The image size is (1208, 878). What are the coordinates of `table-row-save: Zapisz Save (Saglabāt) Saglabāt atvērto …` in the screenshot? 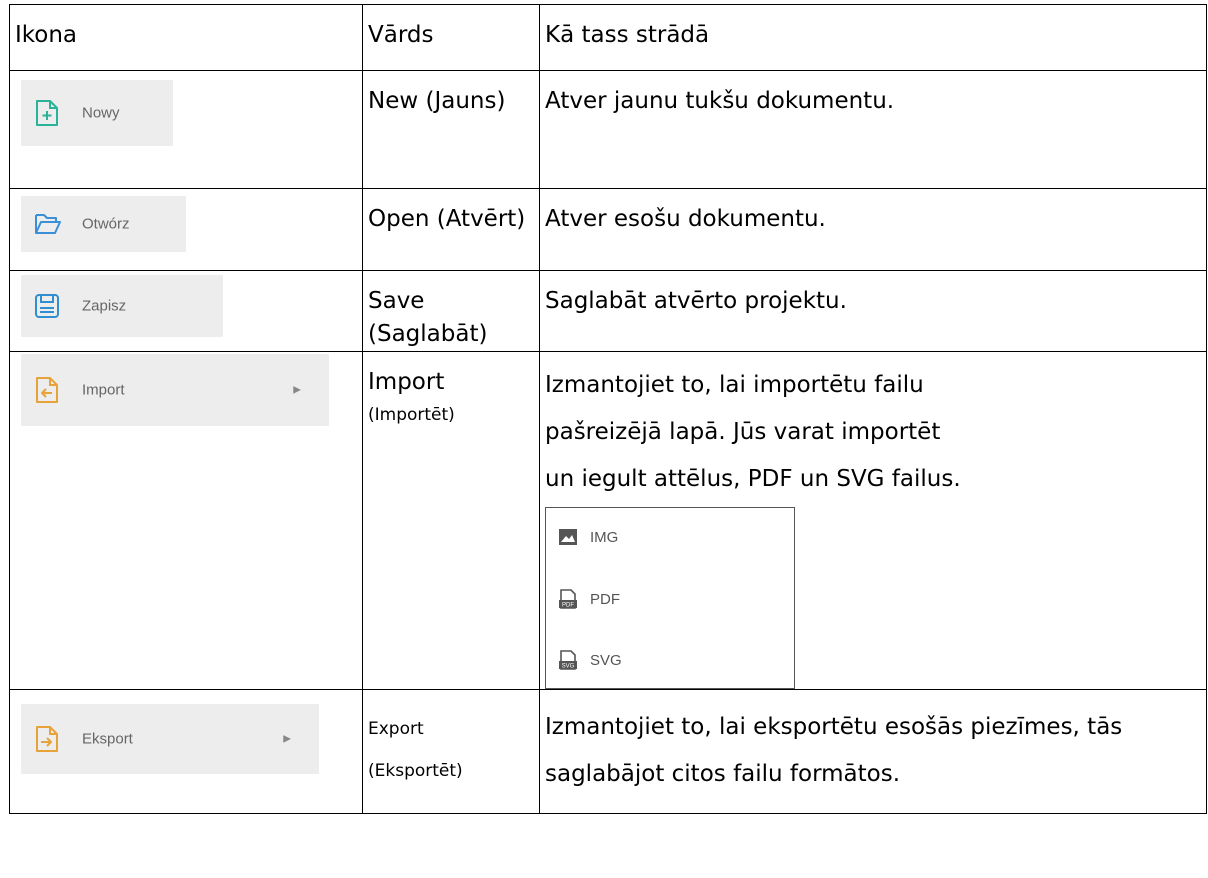 It's located at (608, 311).